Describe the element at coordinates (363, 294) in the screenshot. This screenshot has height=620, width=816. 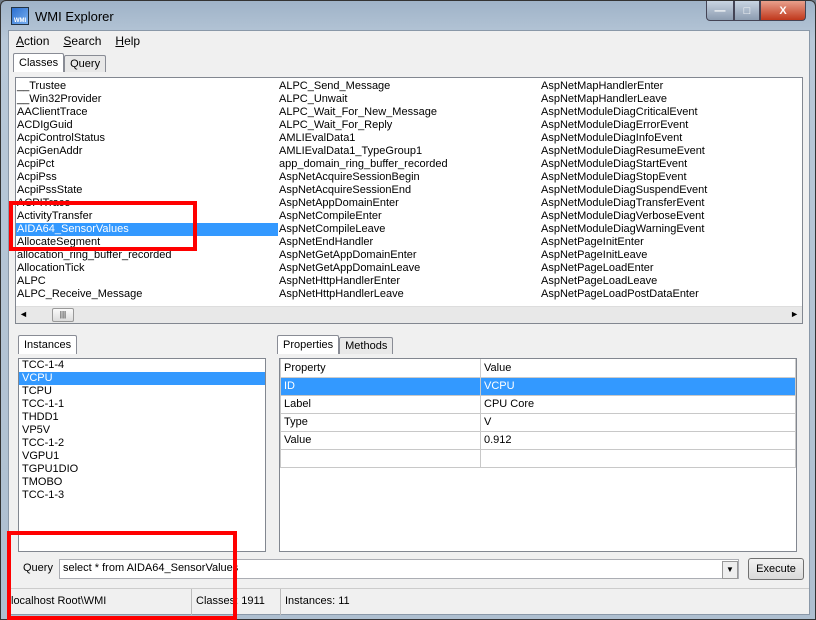
I see `class-list-item: AspNetHttpHandlerLeave` at that location.